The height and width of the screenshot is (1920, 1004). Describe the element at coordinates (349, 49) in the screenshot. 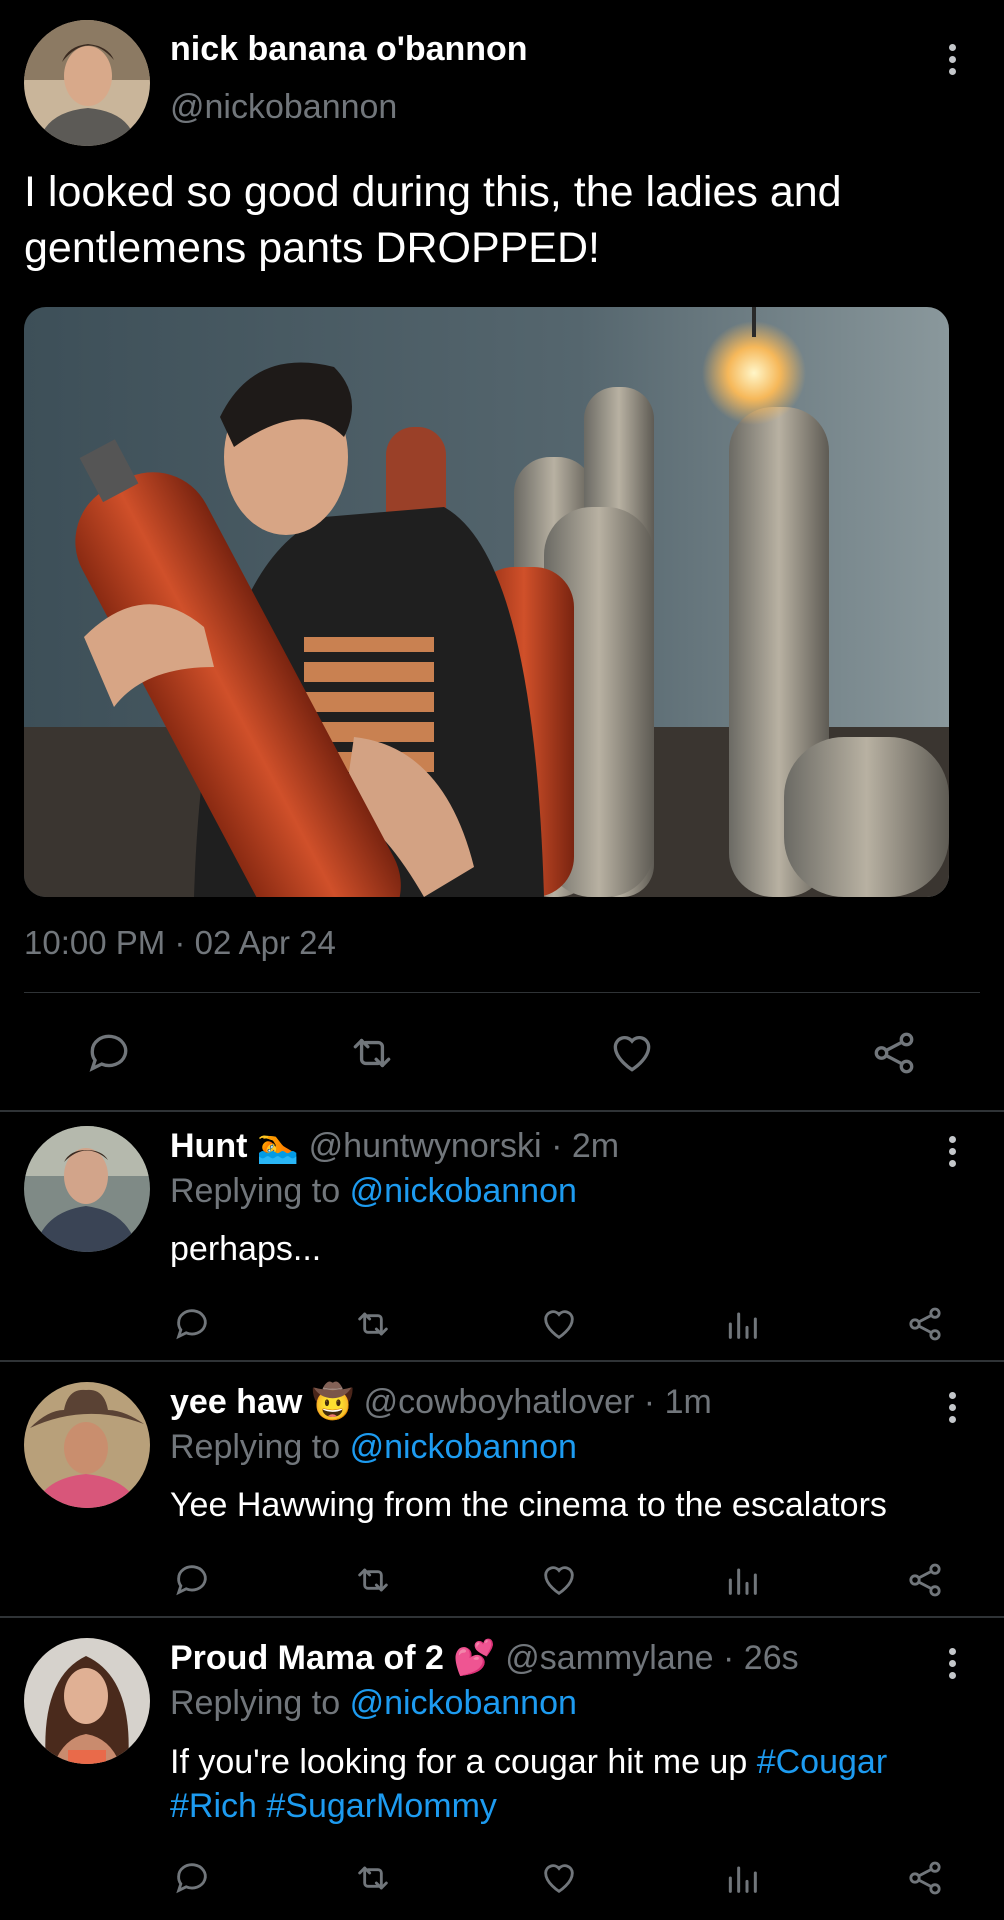

I see `author-name: nick banana o'bannon` at that location.